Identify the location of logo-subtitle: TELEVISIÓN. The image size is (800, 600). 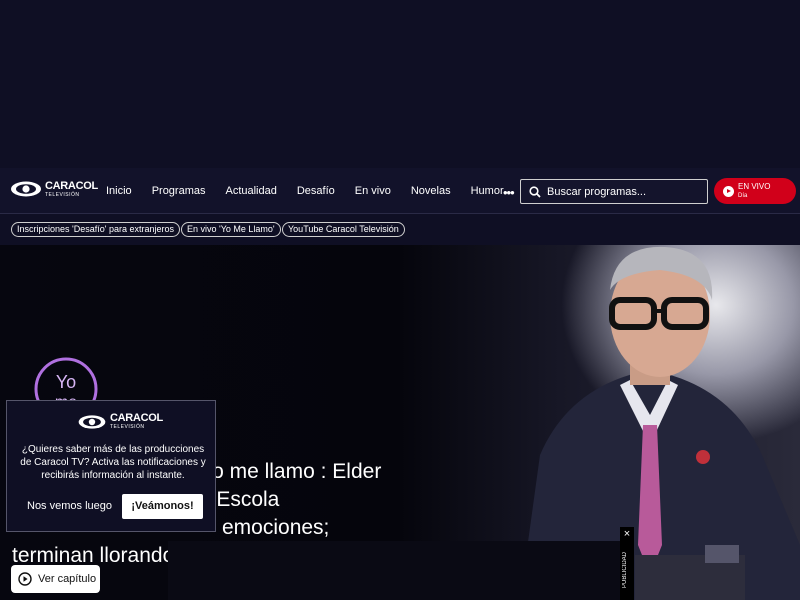
(62, 194).